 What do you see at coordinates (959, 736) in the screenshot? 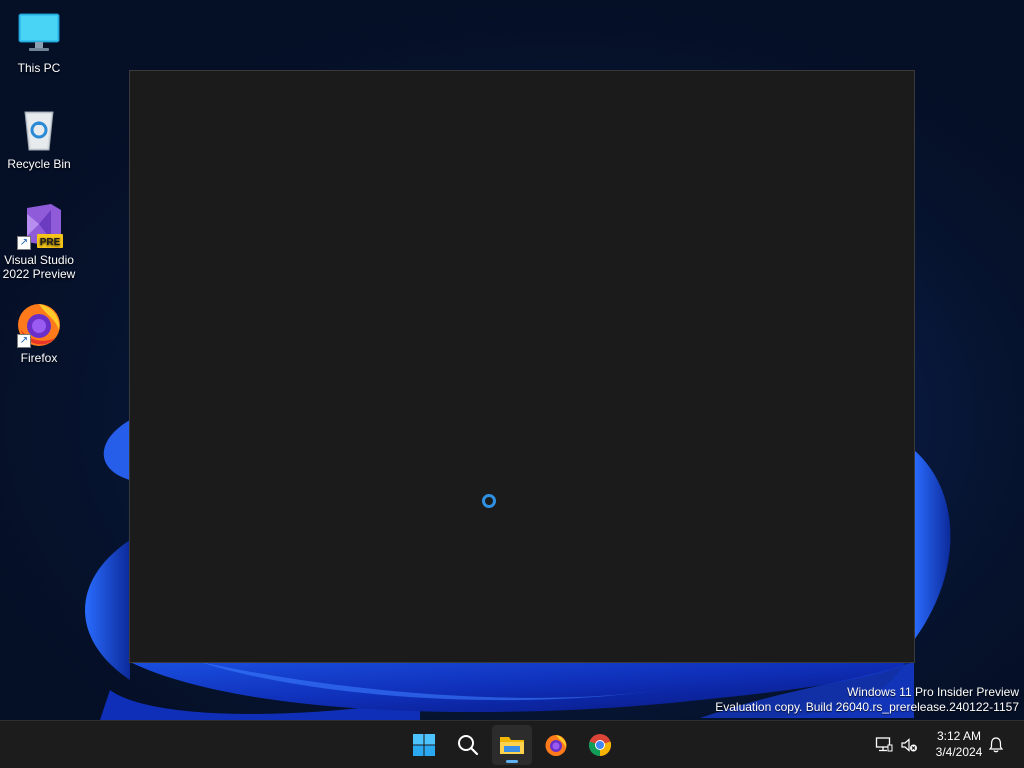
I see `clock-time: 3:12 AM` at bounding box center [959, 736].